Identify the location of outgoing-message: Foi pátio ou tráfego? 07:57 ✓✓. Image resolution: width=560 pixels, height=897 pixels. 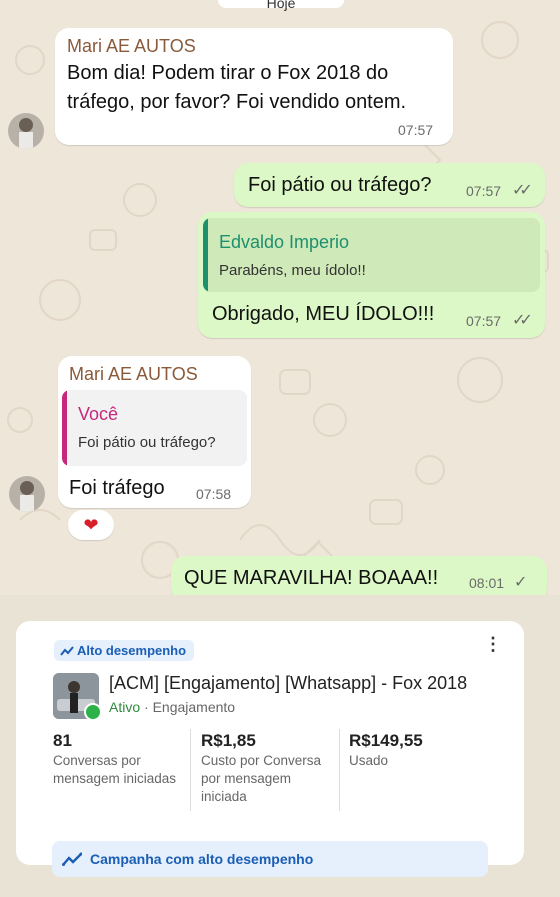
(389, 185).